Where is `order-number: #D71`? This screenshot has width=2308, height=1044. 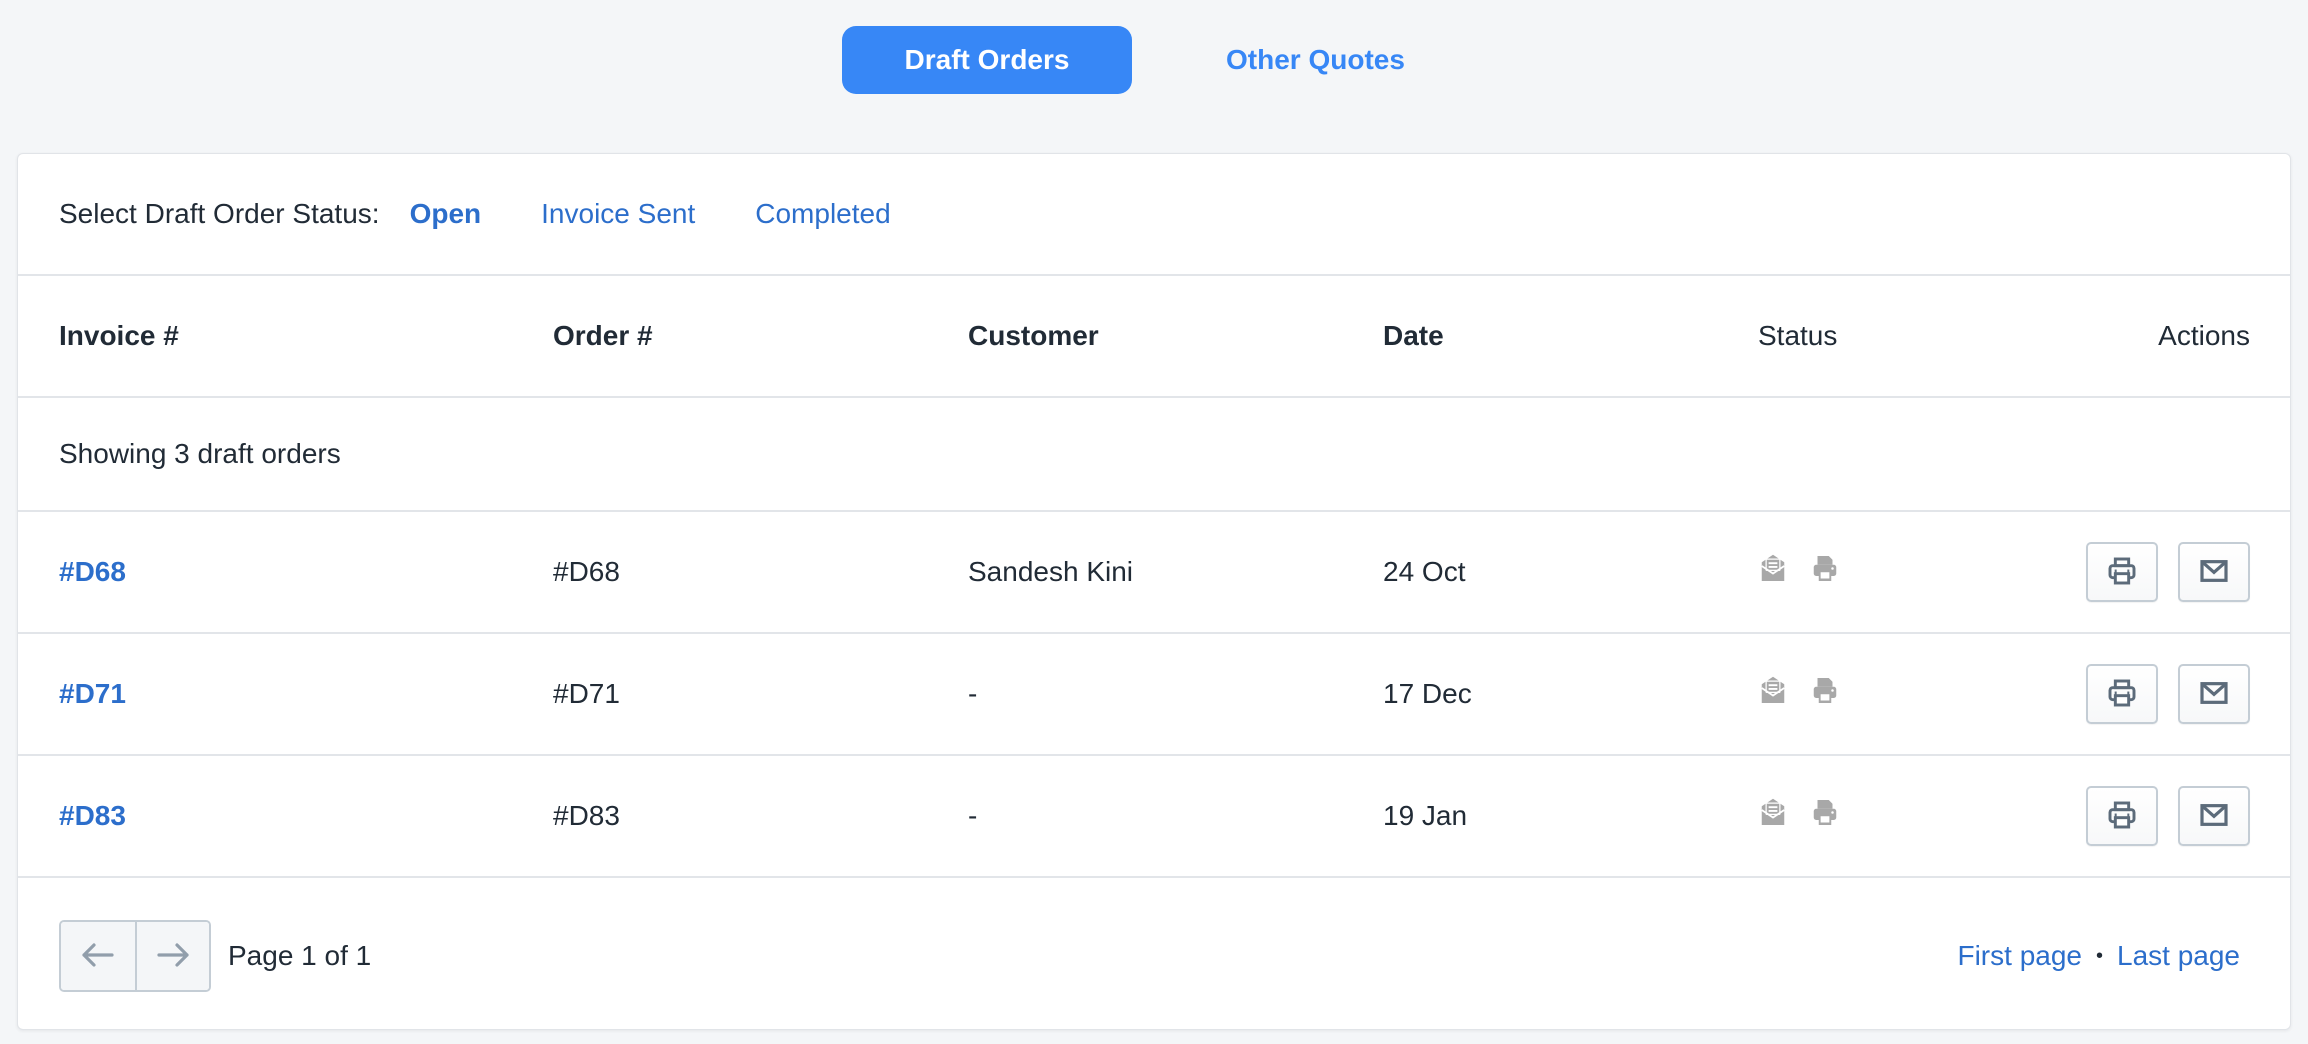
order-number: #D71 is located at coordinates (586, 693).